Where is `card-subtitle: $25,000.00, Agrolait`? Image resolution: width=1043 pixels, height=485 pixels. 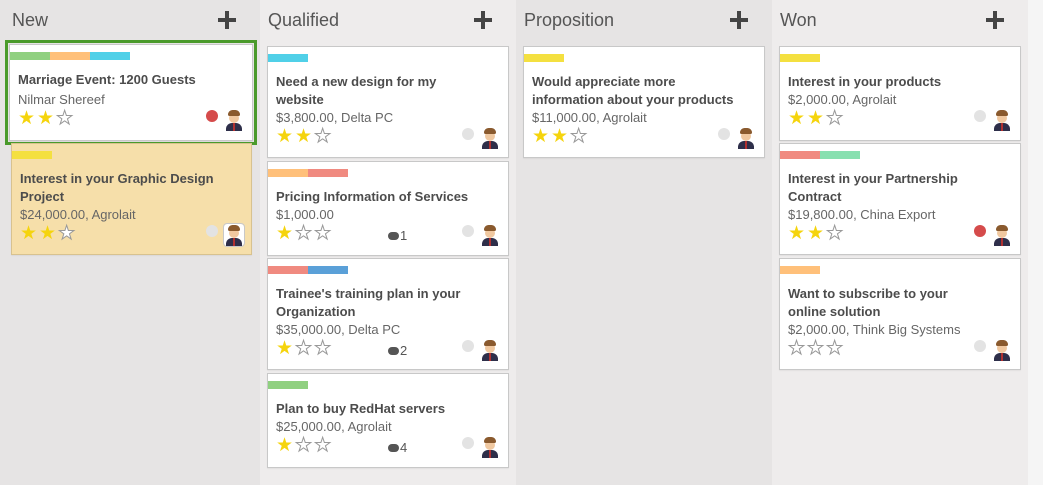 card-subtitle: $25,000.00, Agrolait is located at coordinates (334, 426).